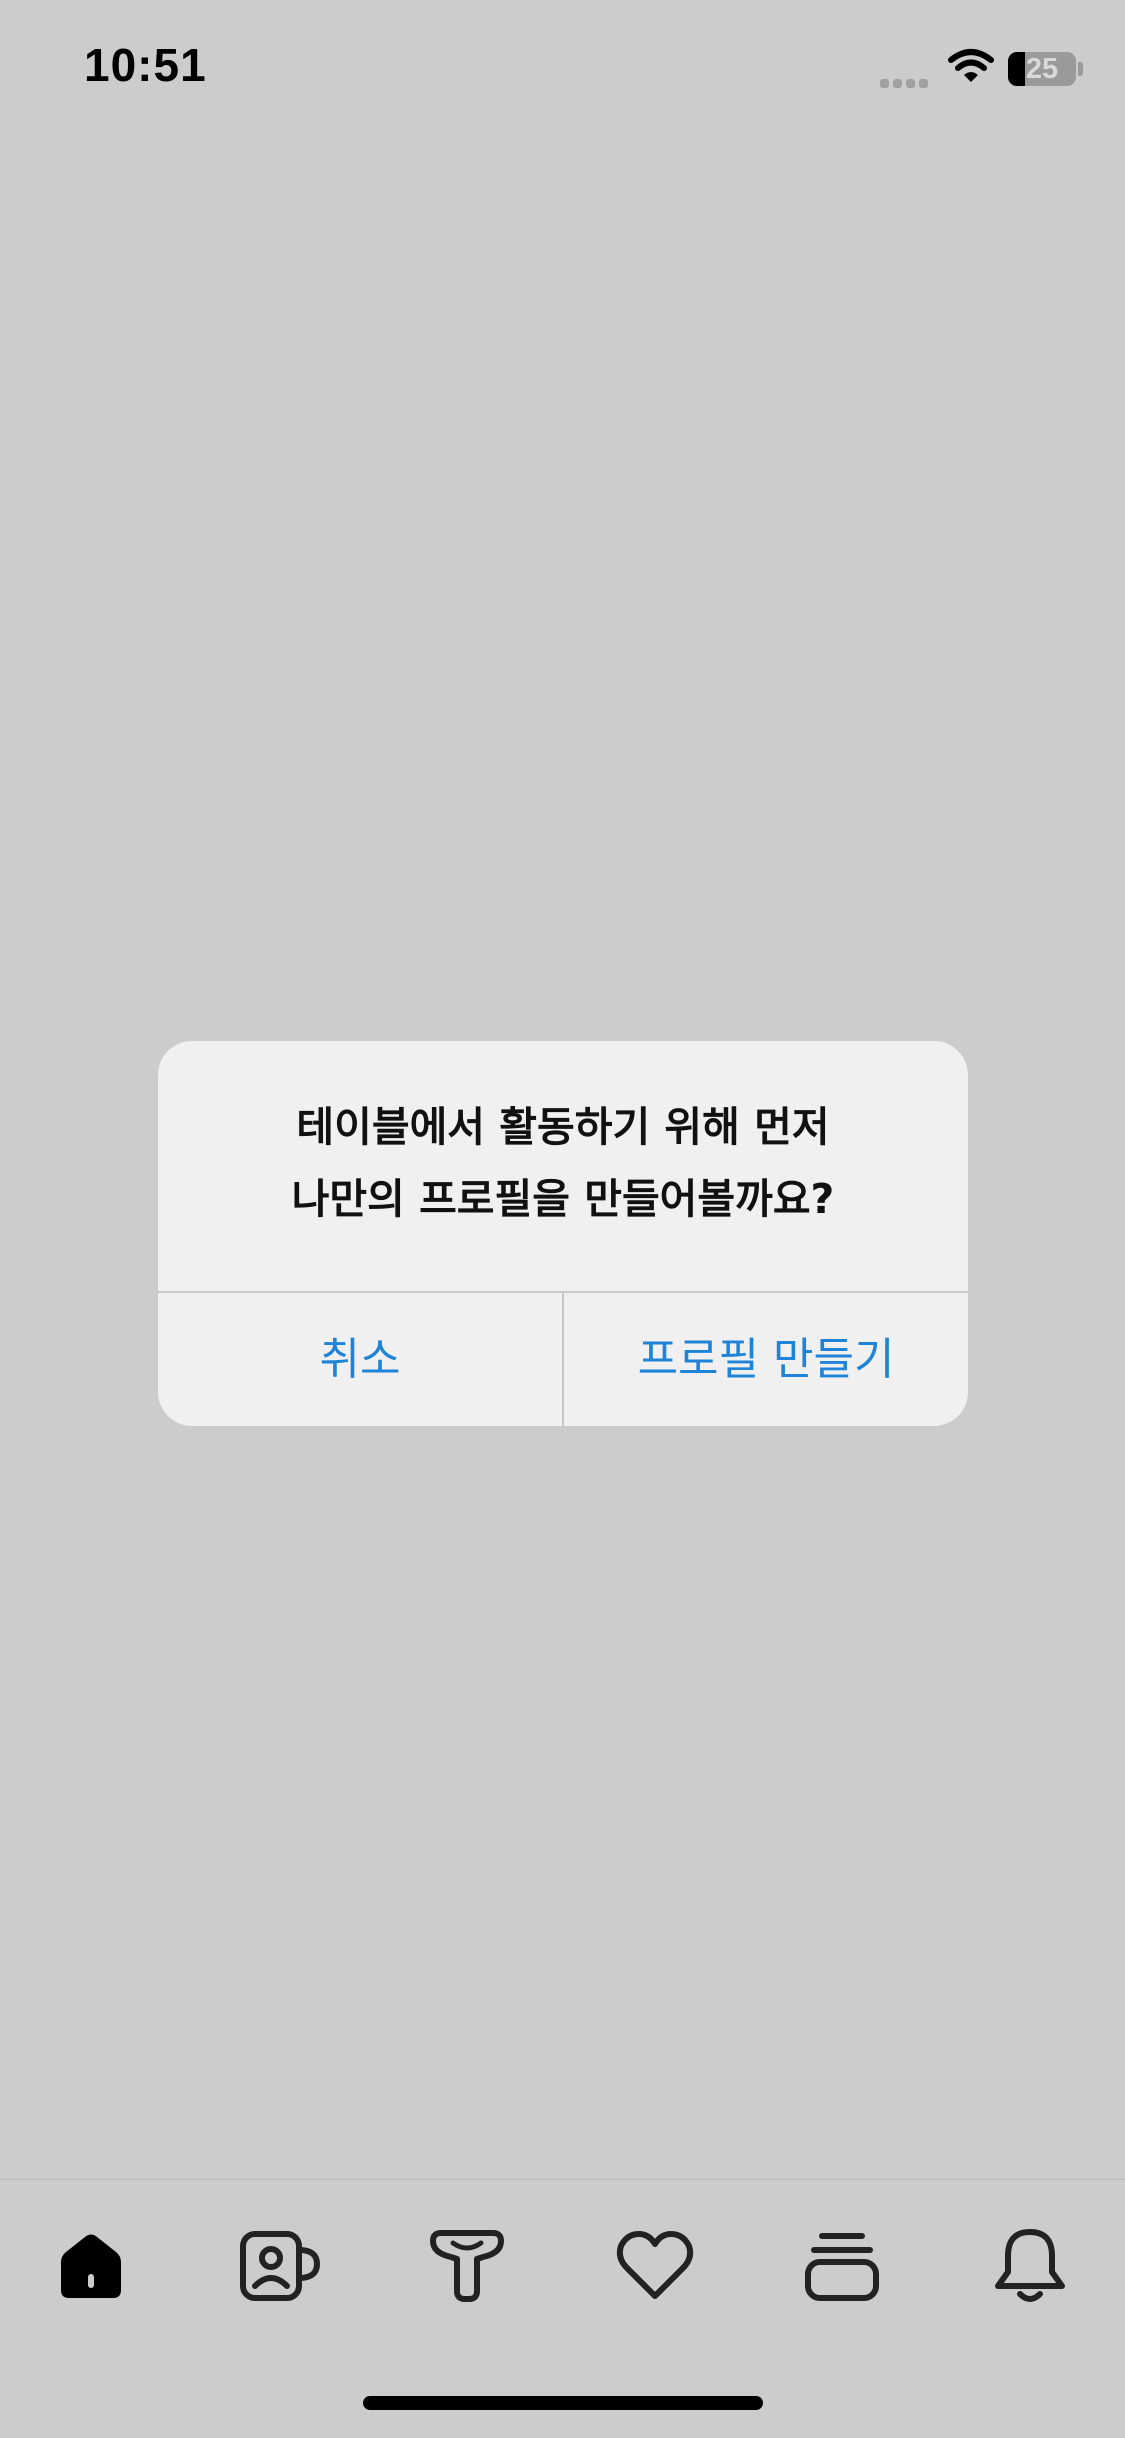  I want to click on profile-mug-icon, so click(280, 2266).